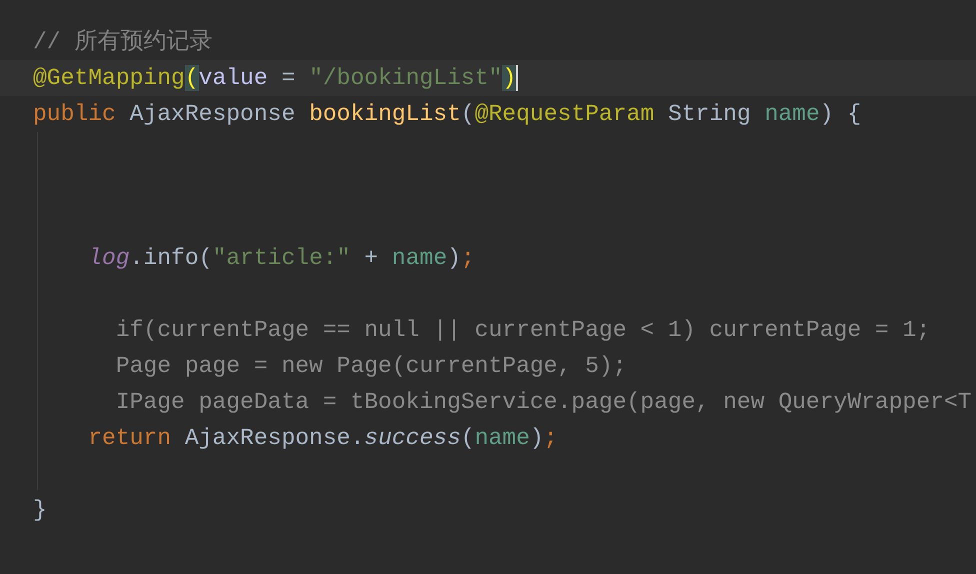 The image size is (976, 574). I want to click on code-line: log.info("article:" + name);, so click(281, 258).